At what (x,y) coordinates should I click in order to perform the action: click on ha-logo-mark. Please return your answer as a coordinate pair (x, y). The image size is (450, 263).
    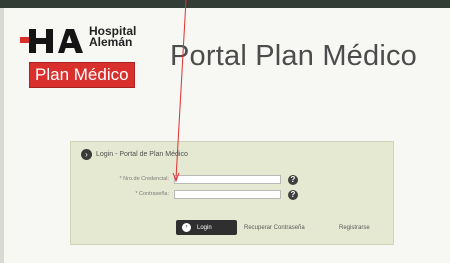
    Looking at the image, I should click on (51, 41).